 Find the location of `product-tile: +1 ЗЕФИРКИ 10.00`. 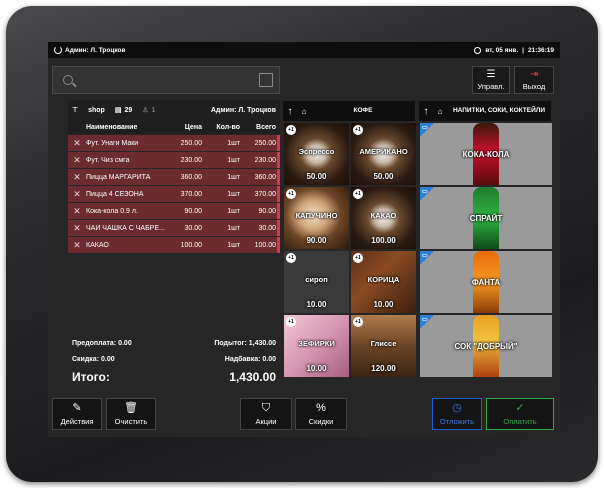

product-tile: +1 ЗЕФИРКИ 10.00 is located at coordinates (316, 346).